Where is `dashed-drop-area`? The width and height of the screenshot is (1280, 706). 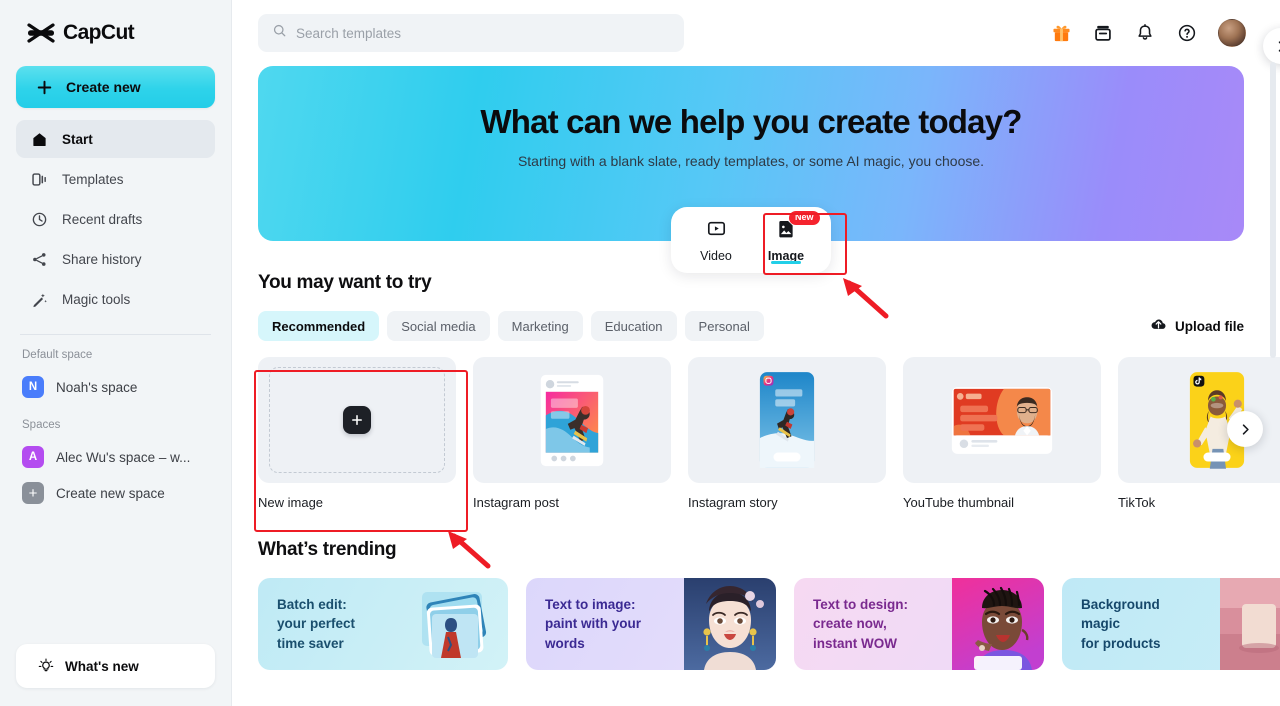
dashed-drop-area is located at coordinates (357, 420).